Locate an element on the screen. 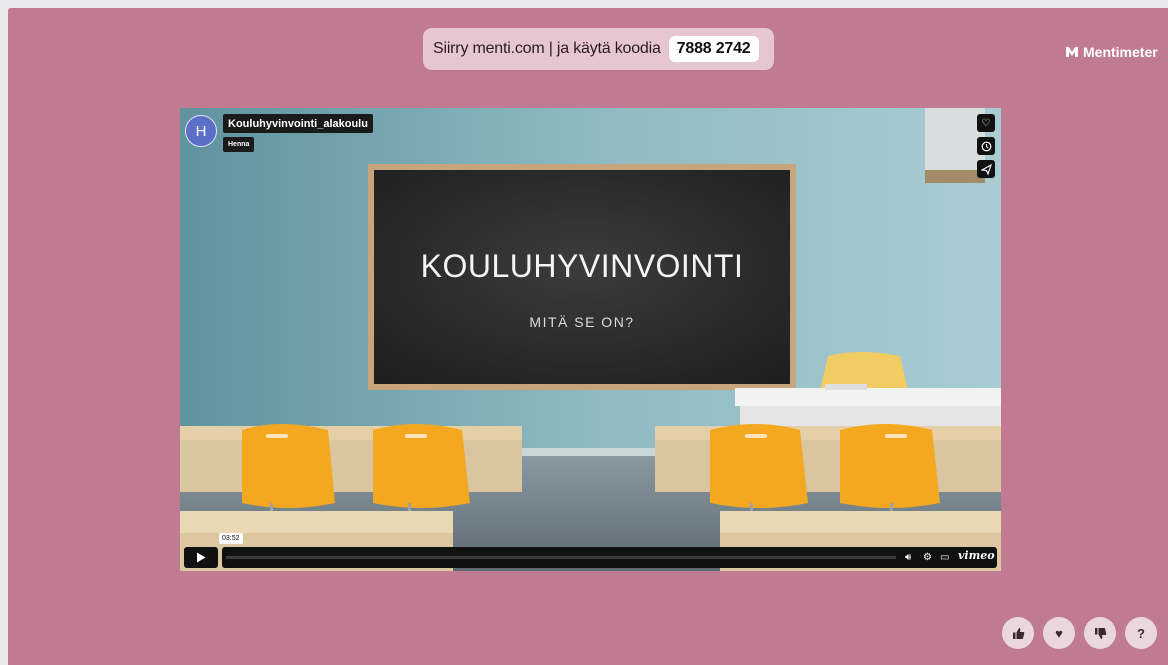 This screenshot has width=1168, height=665. chalkboard-subtitle: MITÄ SE ON? is located at coordinates (582, 322).